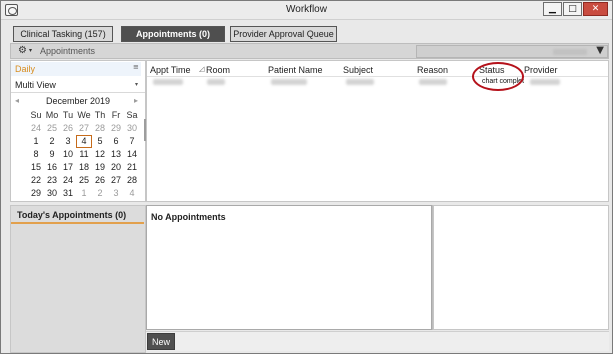  What do you see at coordinates (52, 154) in the screenshot?
I see `calendar-day: 9` at bounding box center [52, 154].